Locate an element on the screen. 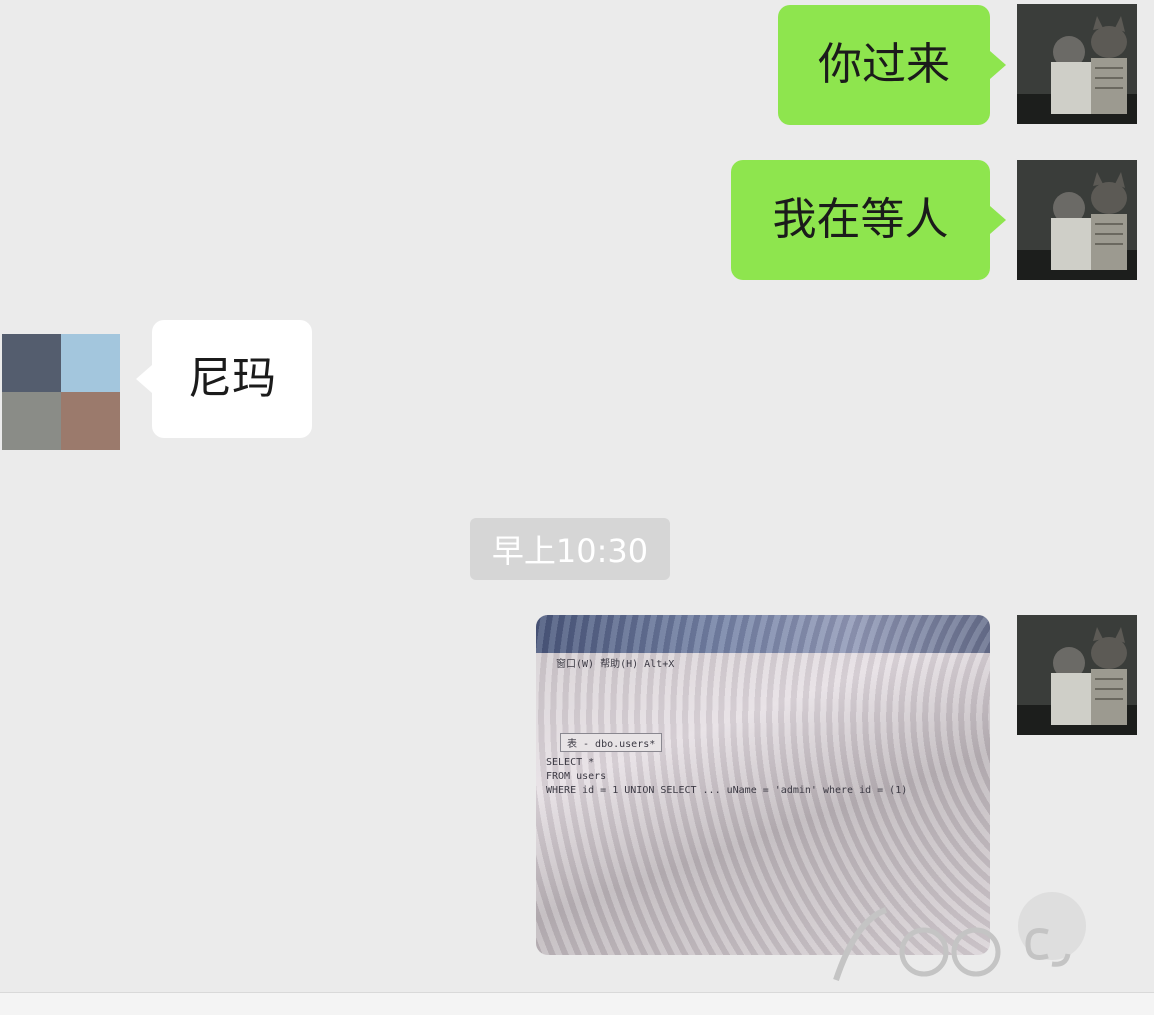  photo-sql-line: SELECT * is located at coordinates (570, 762).